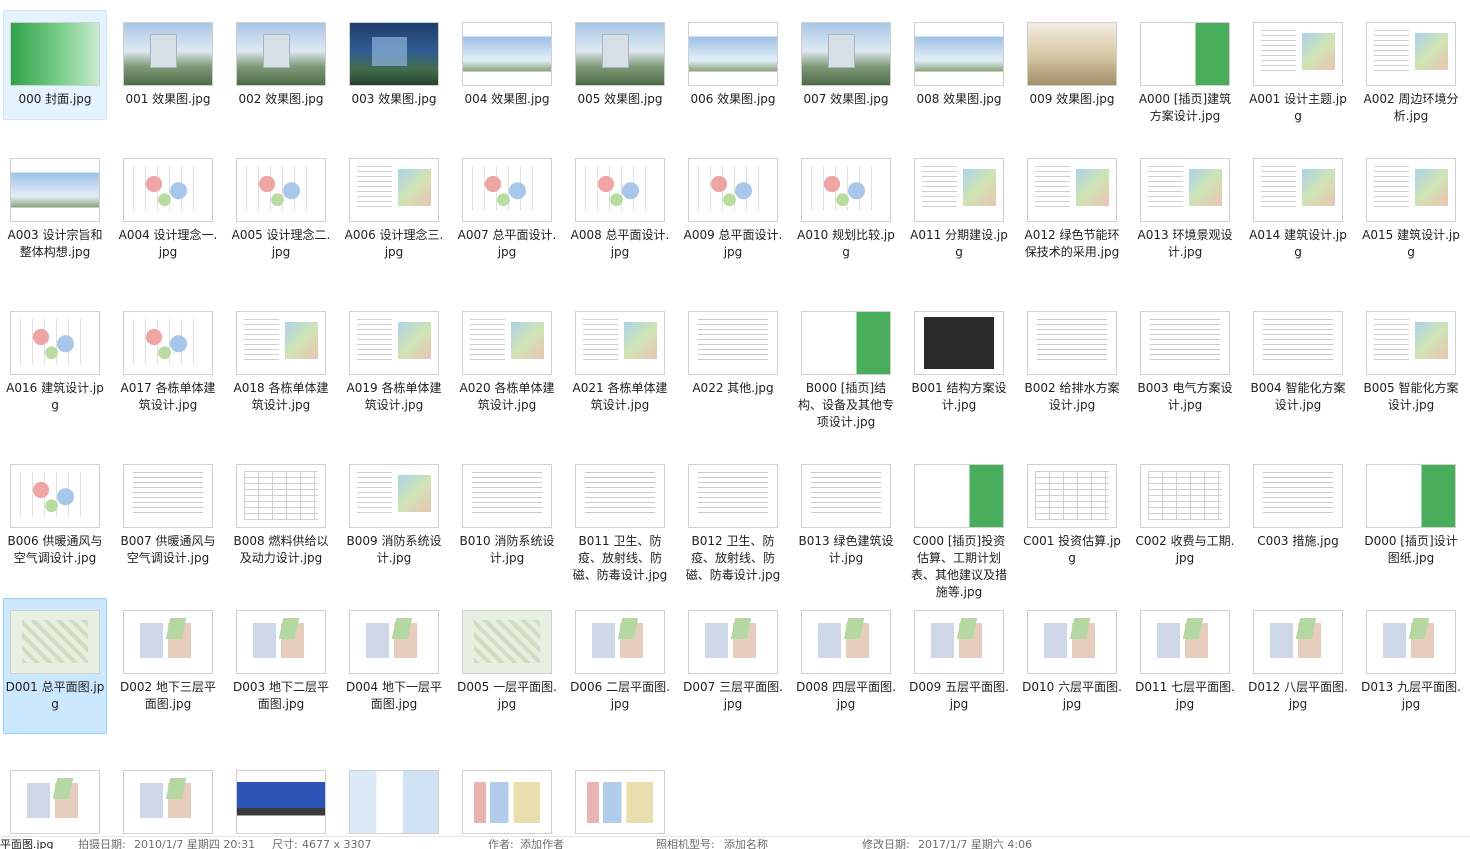 Image resolution: width=1470 pixels, height=849 pixels. What do you see at coordinates (281, 65) in the screenshot?
I see `file-item: 002 效果图.jpg` at bounding box center [281, 65].